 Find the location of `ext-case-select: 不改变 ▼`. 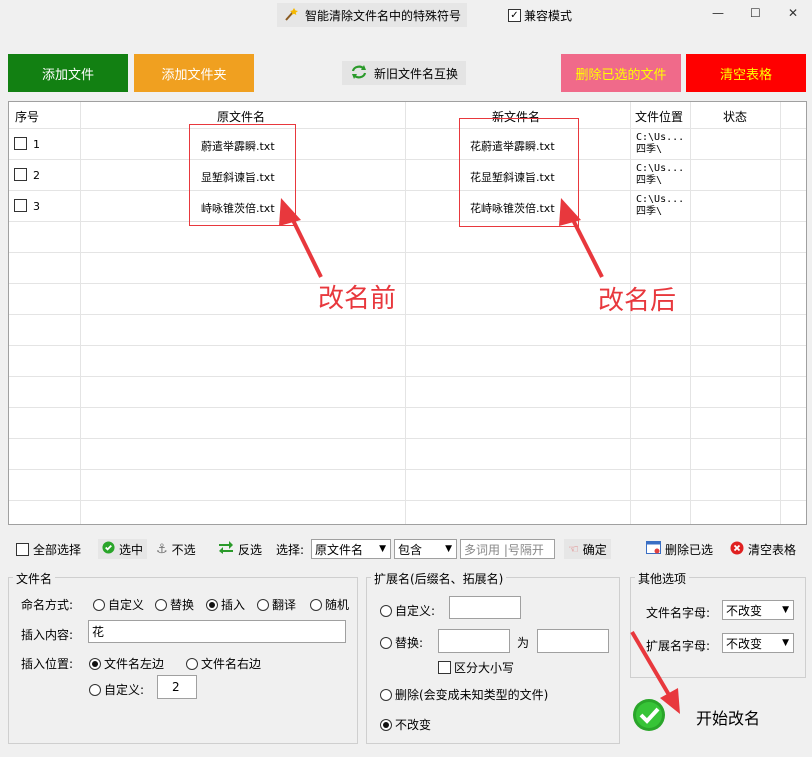

ext-case-select: 不改变 ▼ is located at coordinates (758, 643).